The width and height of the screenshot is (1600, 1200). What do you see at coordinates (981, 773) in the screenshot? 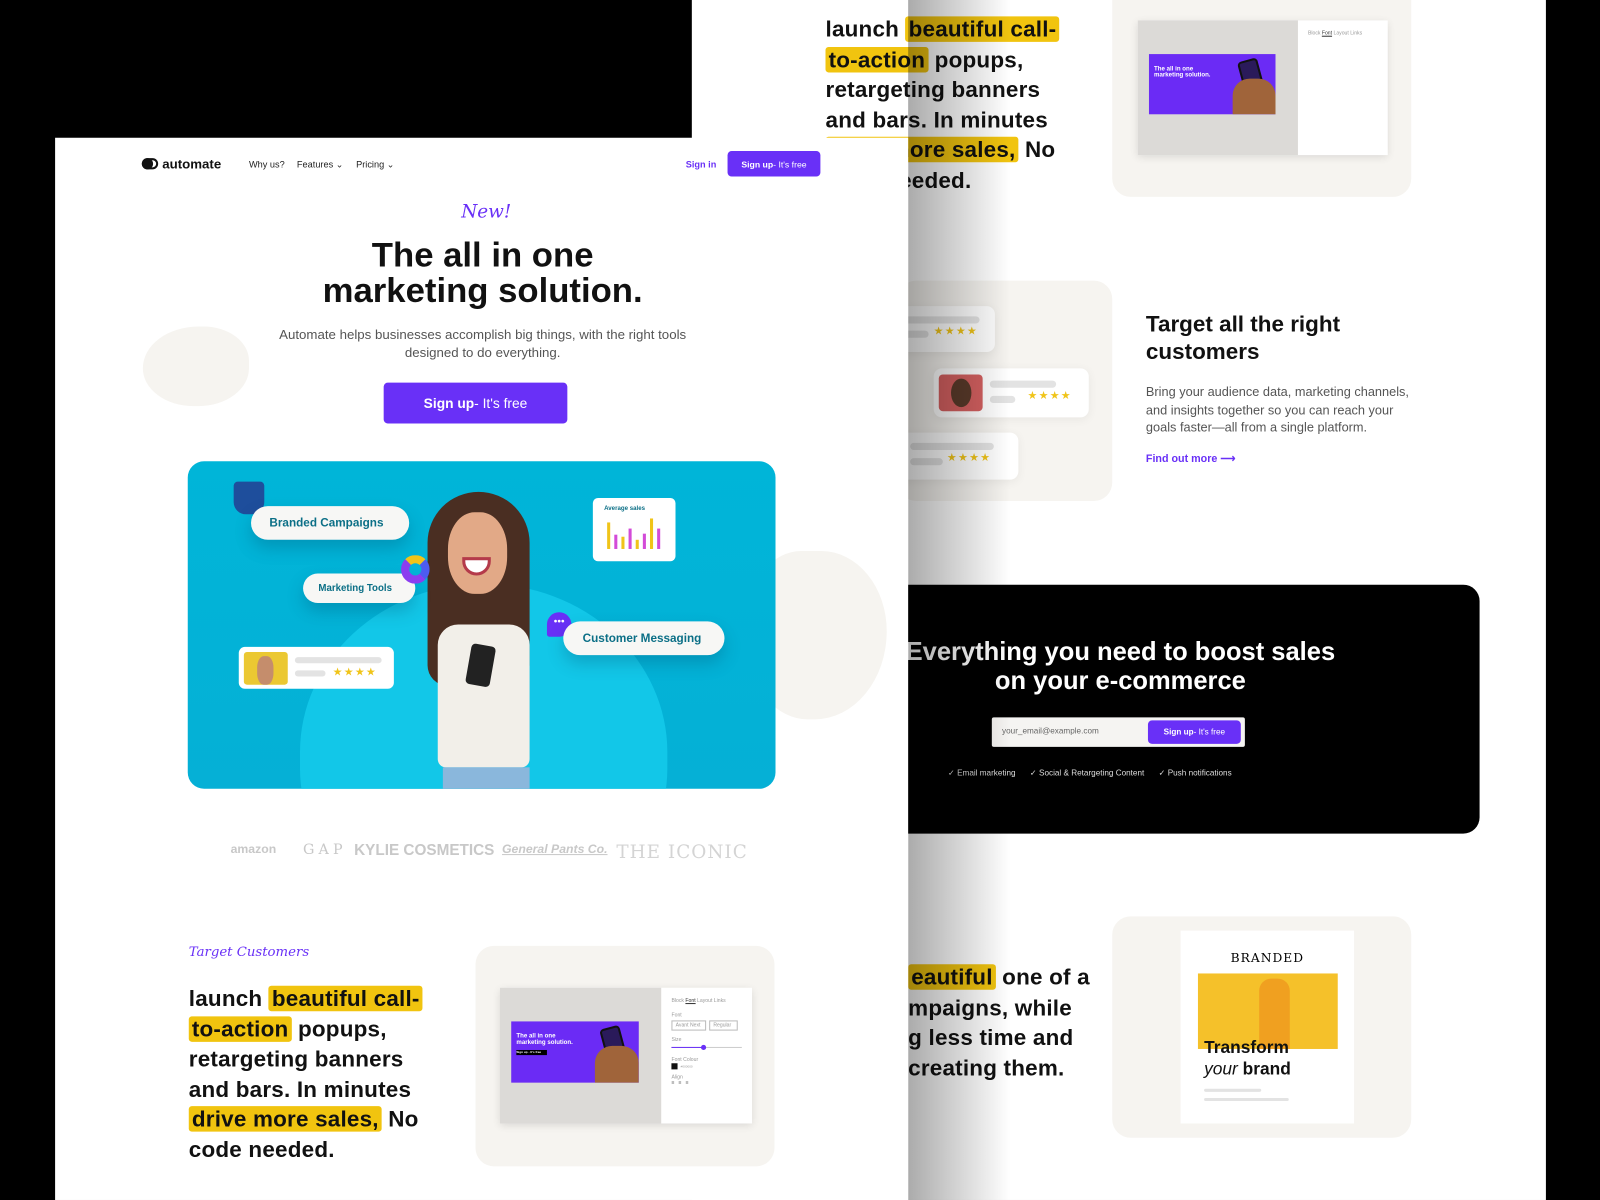
I see `feature-item: ✓ Email marketing` at bounding box center [981, 773].